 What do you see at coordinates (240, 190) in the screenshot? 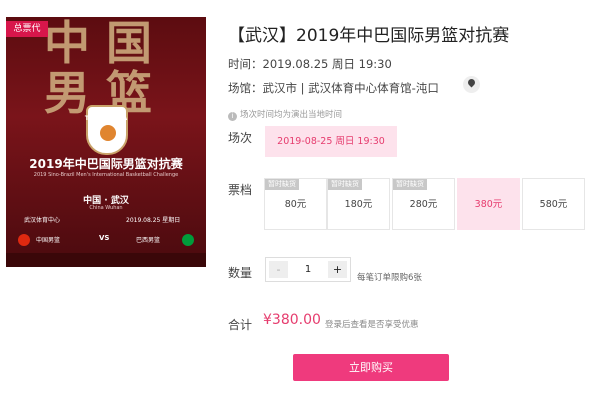
I see `ticket-tier-label: 票档` at bounding box center [240, 190].